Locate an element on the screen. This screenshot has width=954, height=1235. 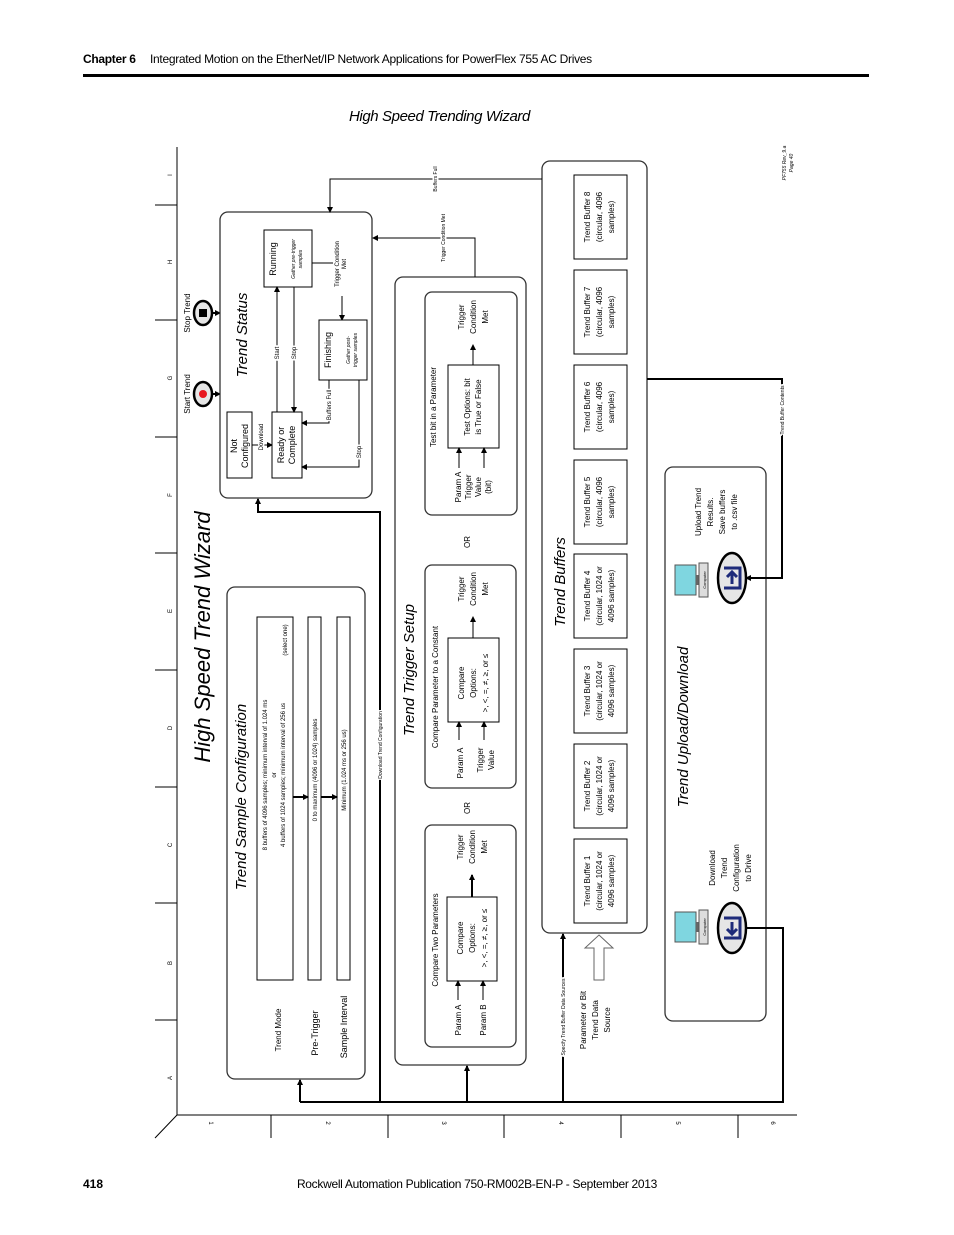
start-trend-label: Start Trend is located at coordinates (187, 394).